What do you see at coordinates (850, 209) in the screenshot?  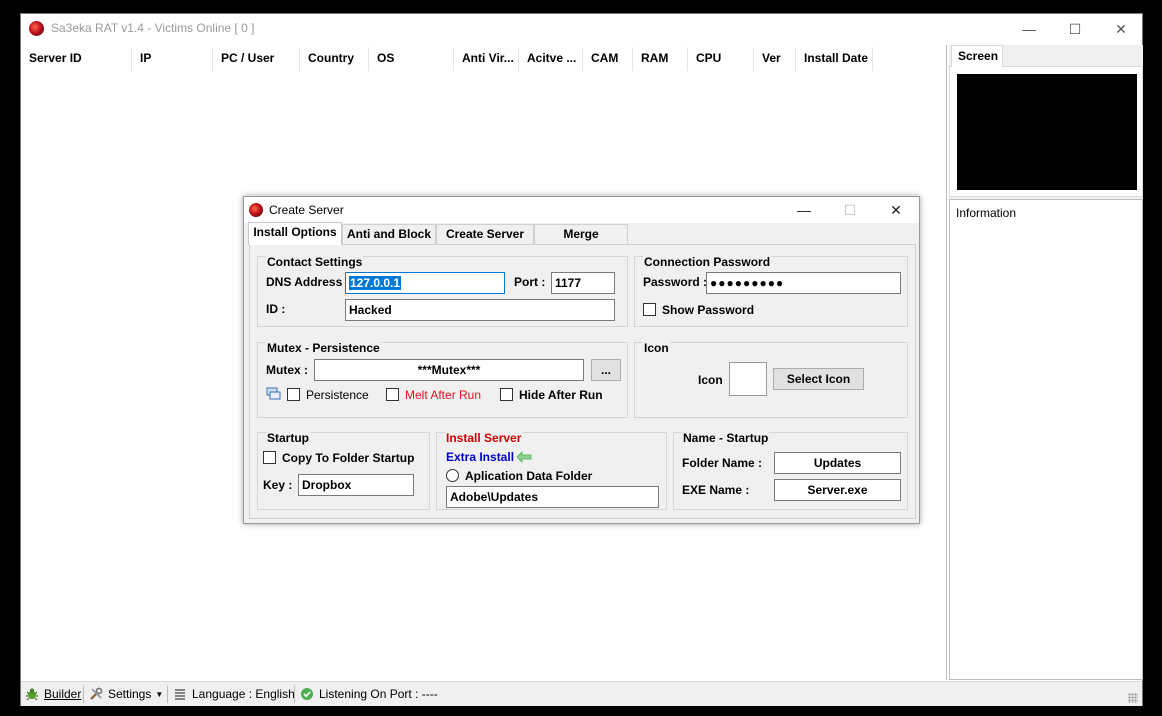 I see `dialog-maximize-button: ☐` at bounding box center [850, 209].